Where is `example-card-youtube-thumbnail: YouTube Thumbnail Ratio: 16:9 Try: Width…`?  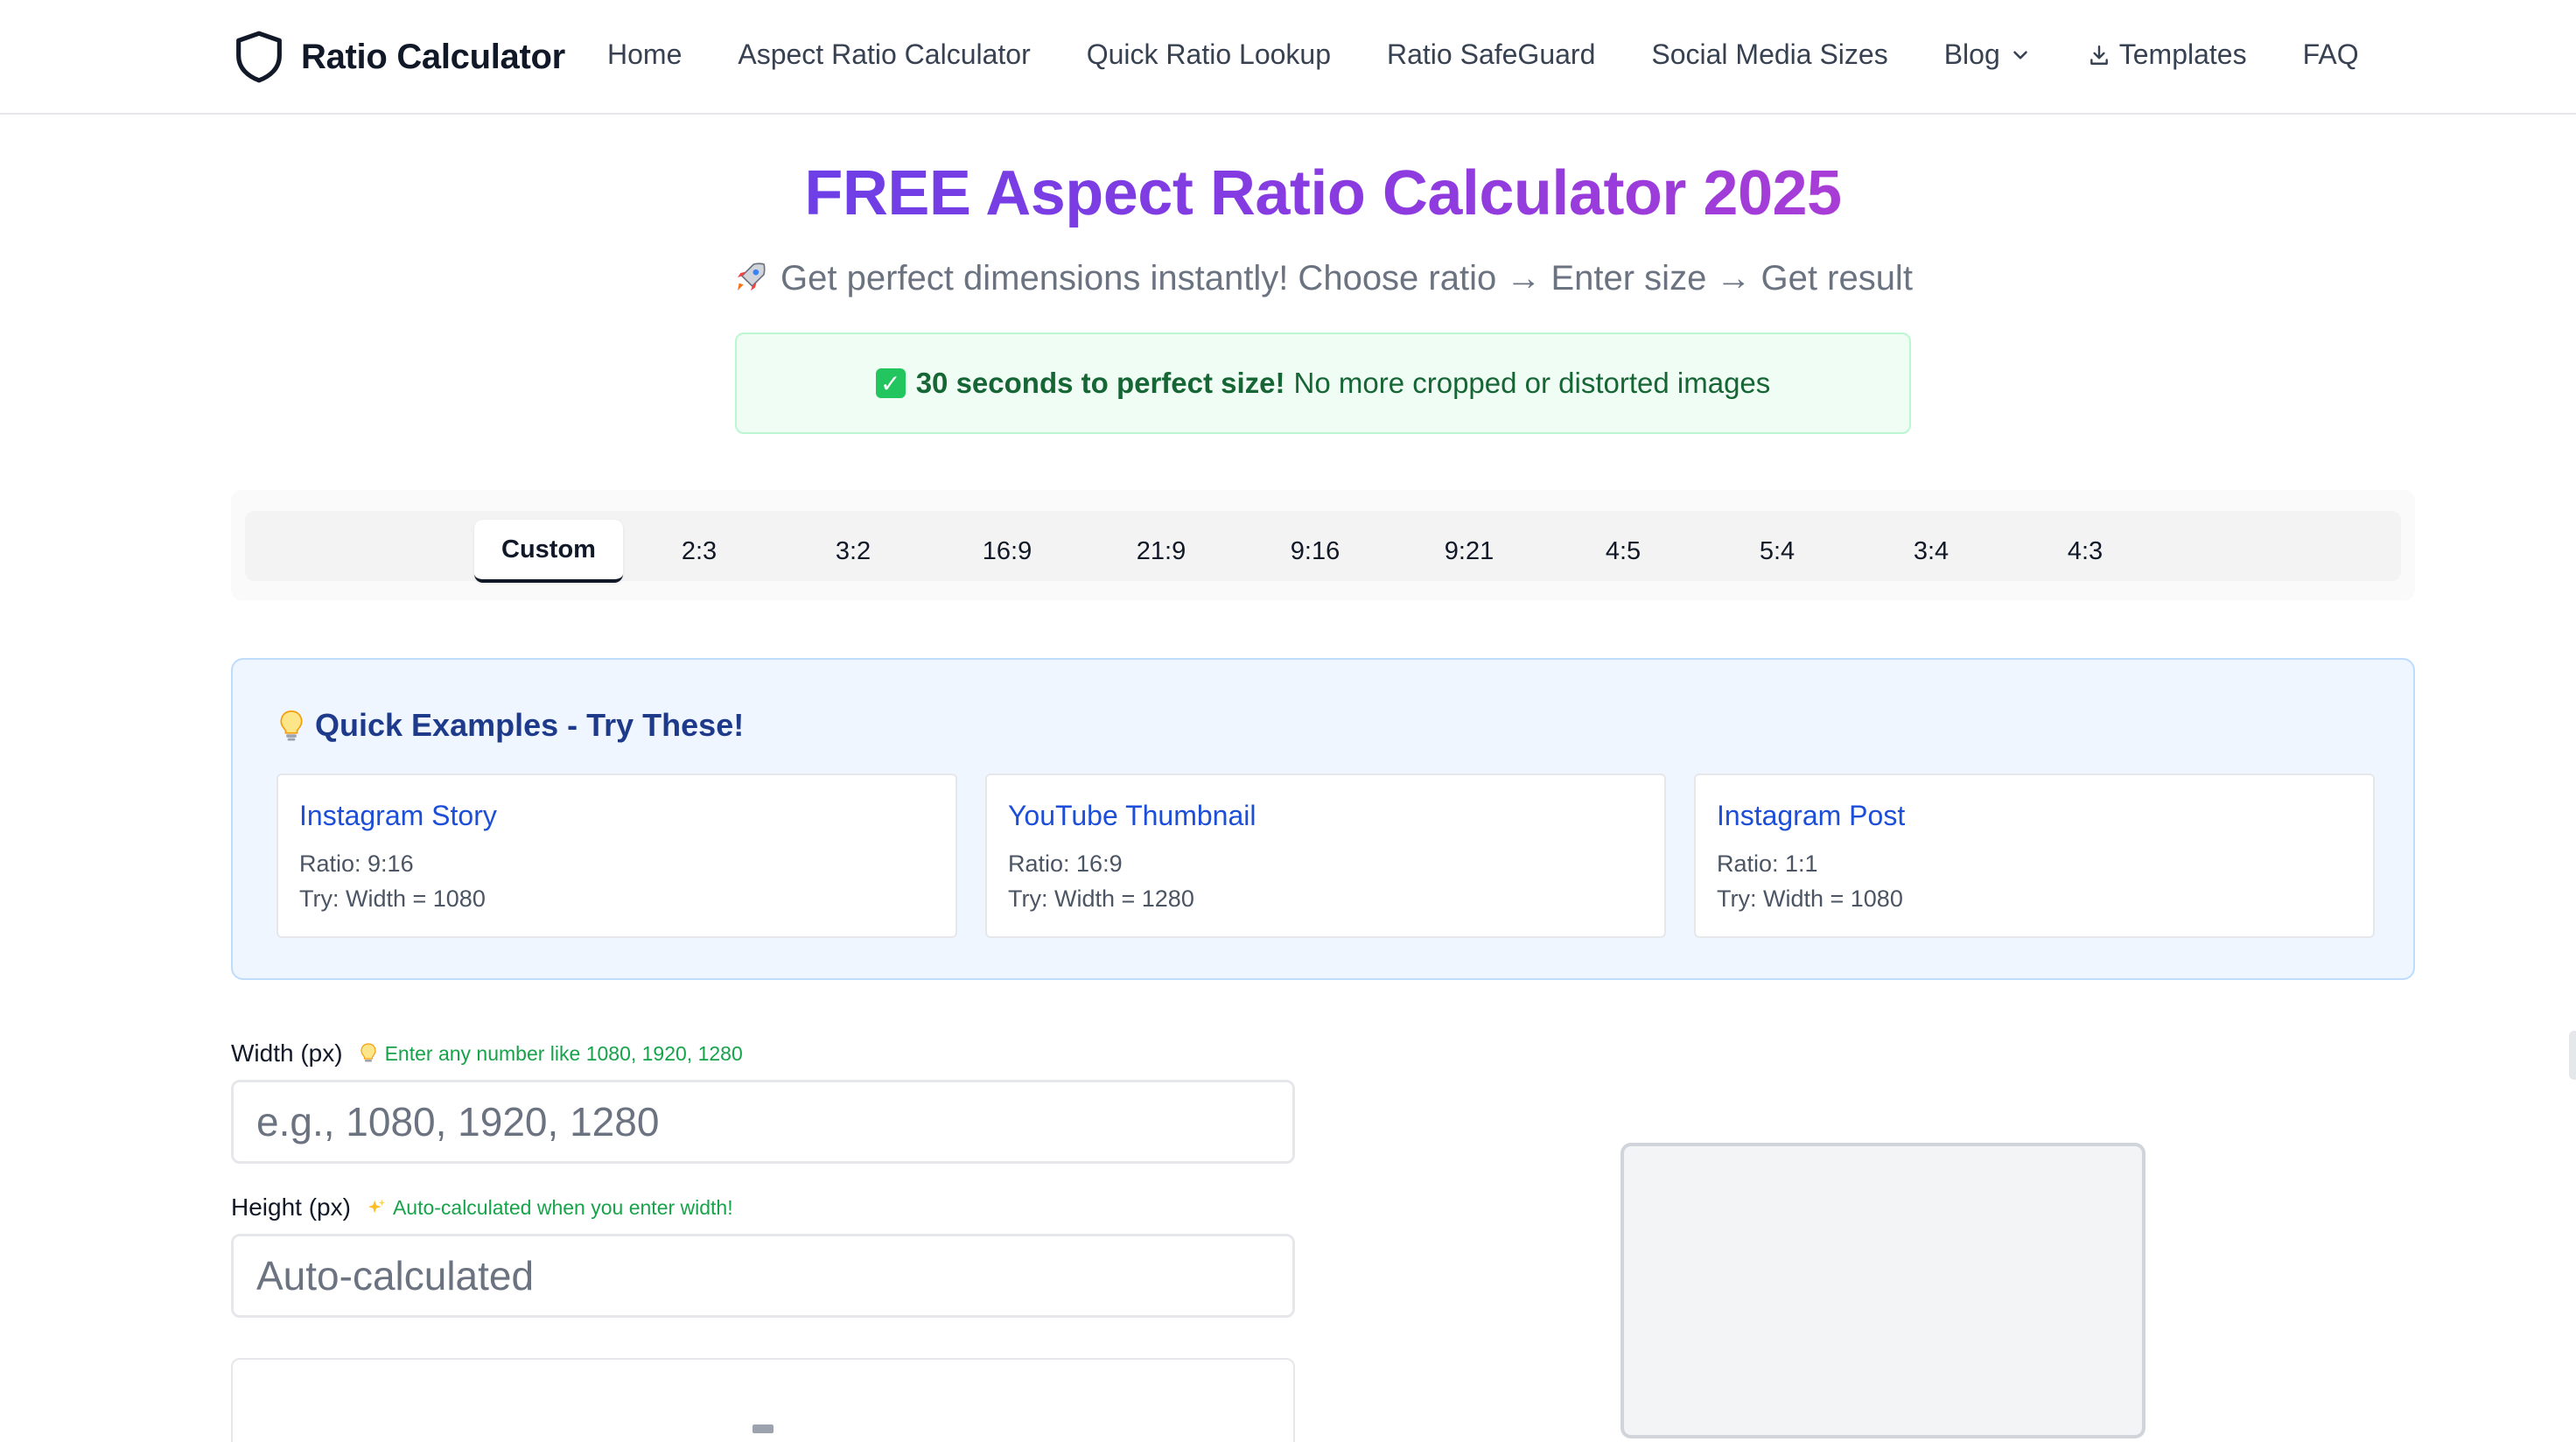
example-card-youtube-thumbnail: YouTube Thumbnail Ratio: 16:9 Try: Width… is located at coordinates (1325, 856).